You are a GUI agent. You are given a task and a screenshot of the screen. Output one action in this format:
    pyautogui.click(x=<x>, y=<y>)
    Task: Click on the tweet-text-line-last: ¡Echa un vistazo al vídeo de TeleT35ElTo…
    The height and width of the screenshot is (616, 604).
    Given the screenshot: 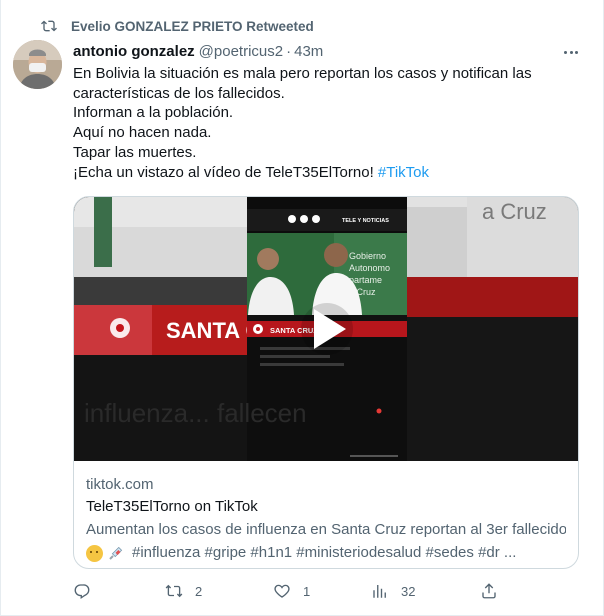 What is the action you would take?
    pyautogui.click(x=332, y=173)
    